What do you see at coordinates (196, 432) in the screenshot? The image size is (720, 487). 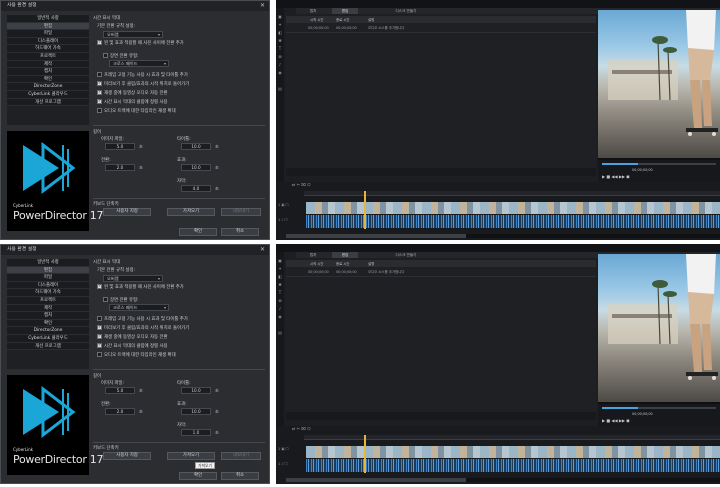 I see `duration-input: 1.0` at bounding box center [196, 432].